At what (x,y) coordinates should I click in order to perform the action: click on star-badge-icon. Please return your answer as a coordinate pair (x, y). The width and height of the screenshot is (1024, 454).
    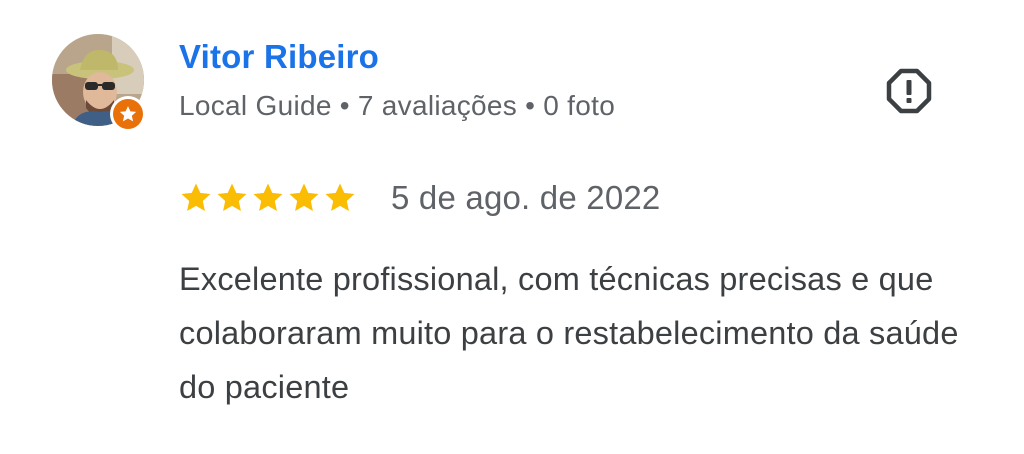
    Looking at the image, I should click on (128, 114).